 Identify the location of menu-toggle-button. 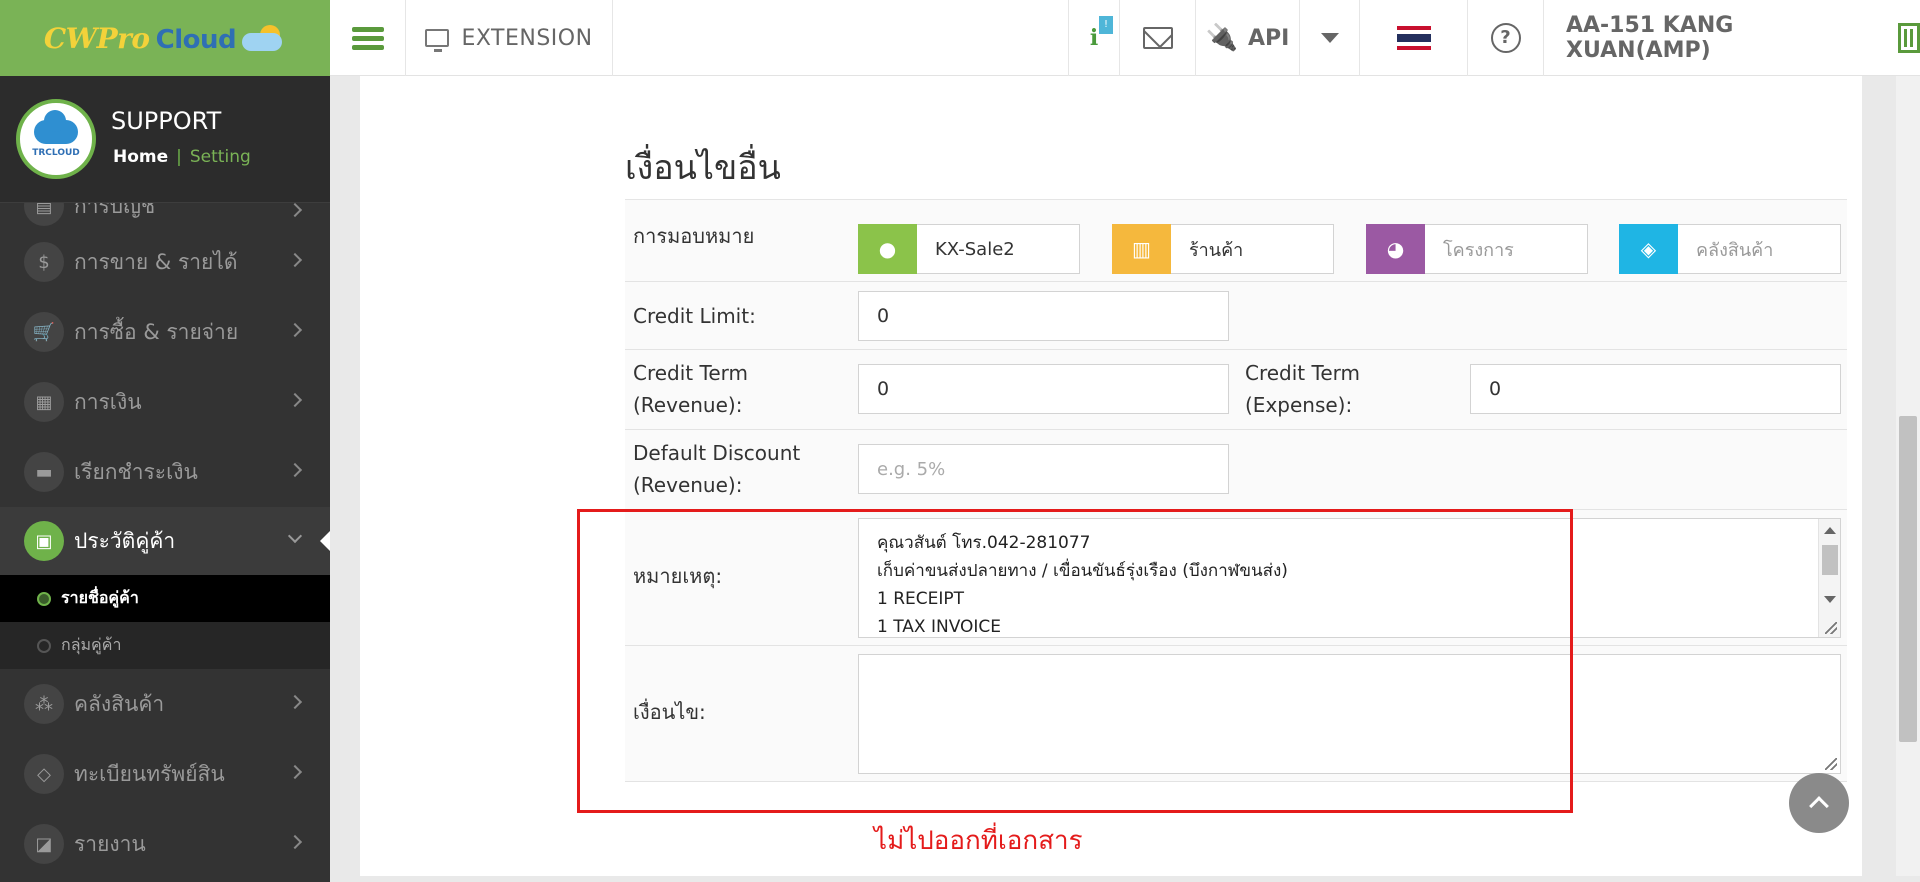
(368, 38).